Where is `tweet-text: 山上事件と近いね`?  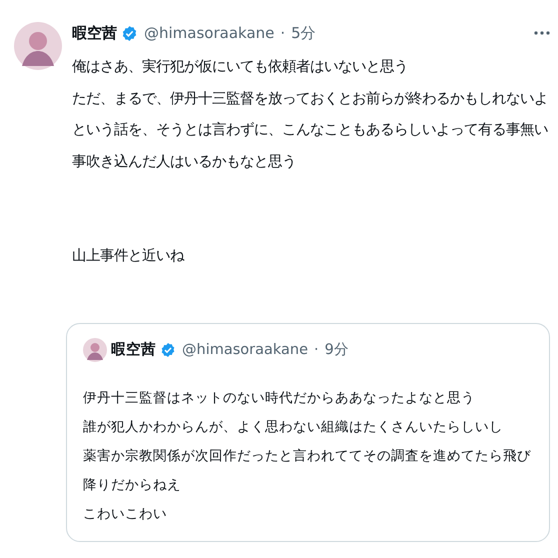 tweet-text: 山上事件と近いね is located at coordinates (129, 256).